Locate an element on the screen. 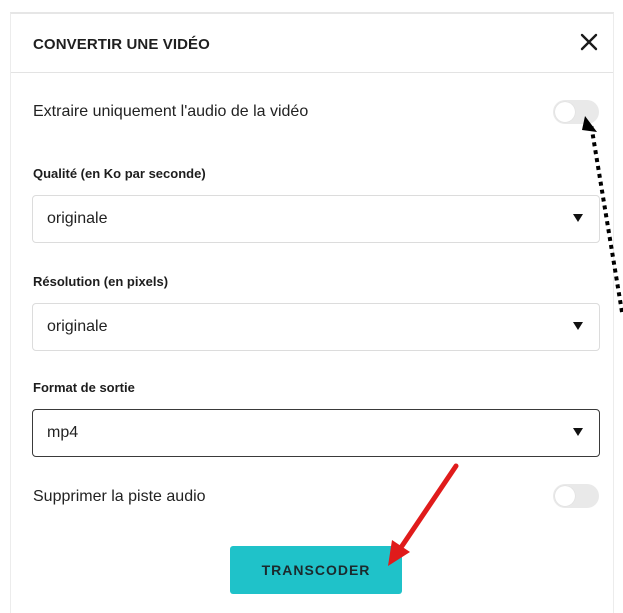  quality-value: originale is located at coordinates (77, 218).